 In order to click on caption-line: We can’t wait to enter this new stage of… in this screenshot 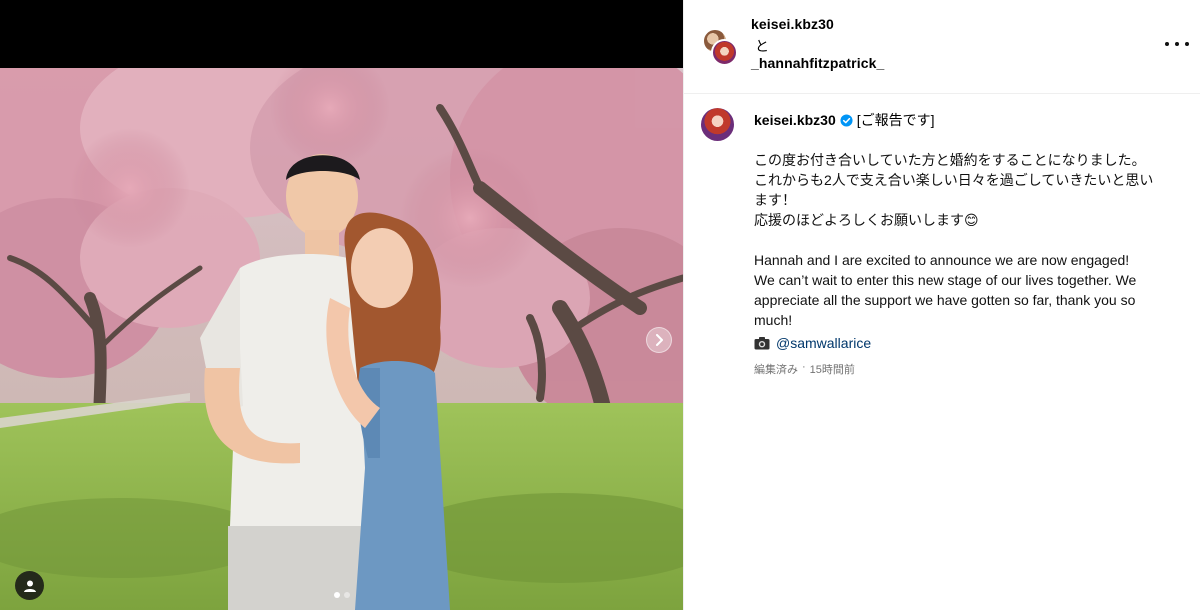, I will do `click(945, 280)`.